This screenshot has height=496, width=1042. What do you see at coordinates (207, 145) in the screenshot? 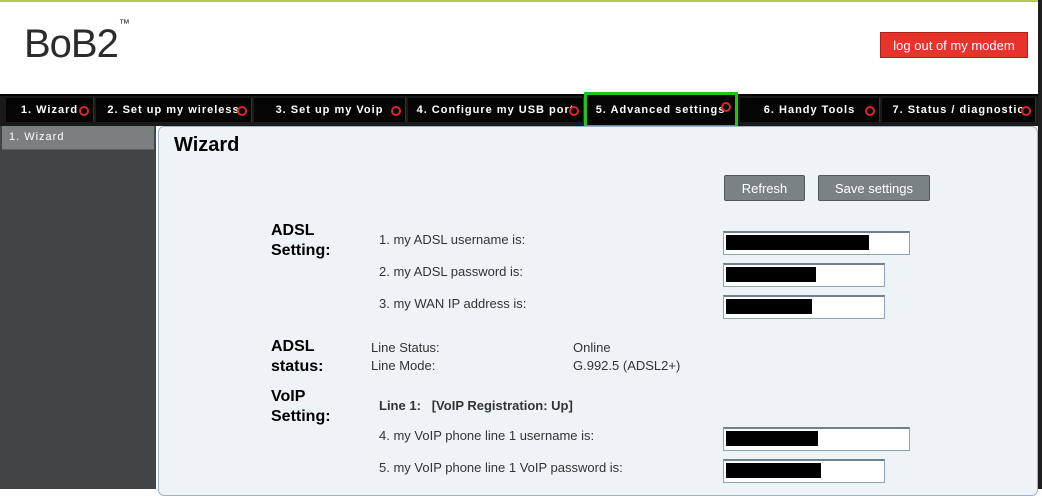
I see `page-title: Wizard` at bounding box center [207, 145].